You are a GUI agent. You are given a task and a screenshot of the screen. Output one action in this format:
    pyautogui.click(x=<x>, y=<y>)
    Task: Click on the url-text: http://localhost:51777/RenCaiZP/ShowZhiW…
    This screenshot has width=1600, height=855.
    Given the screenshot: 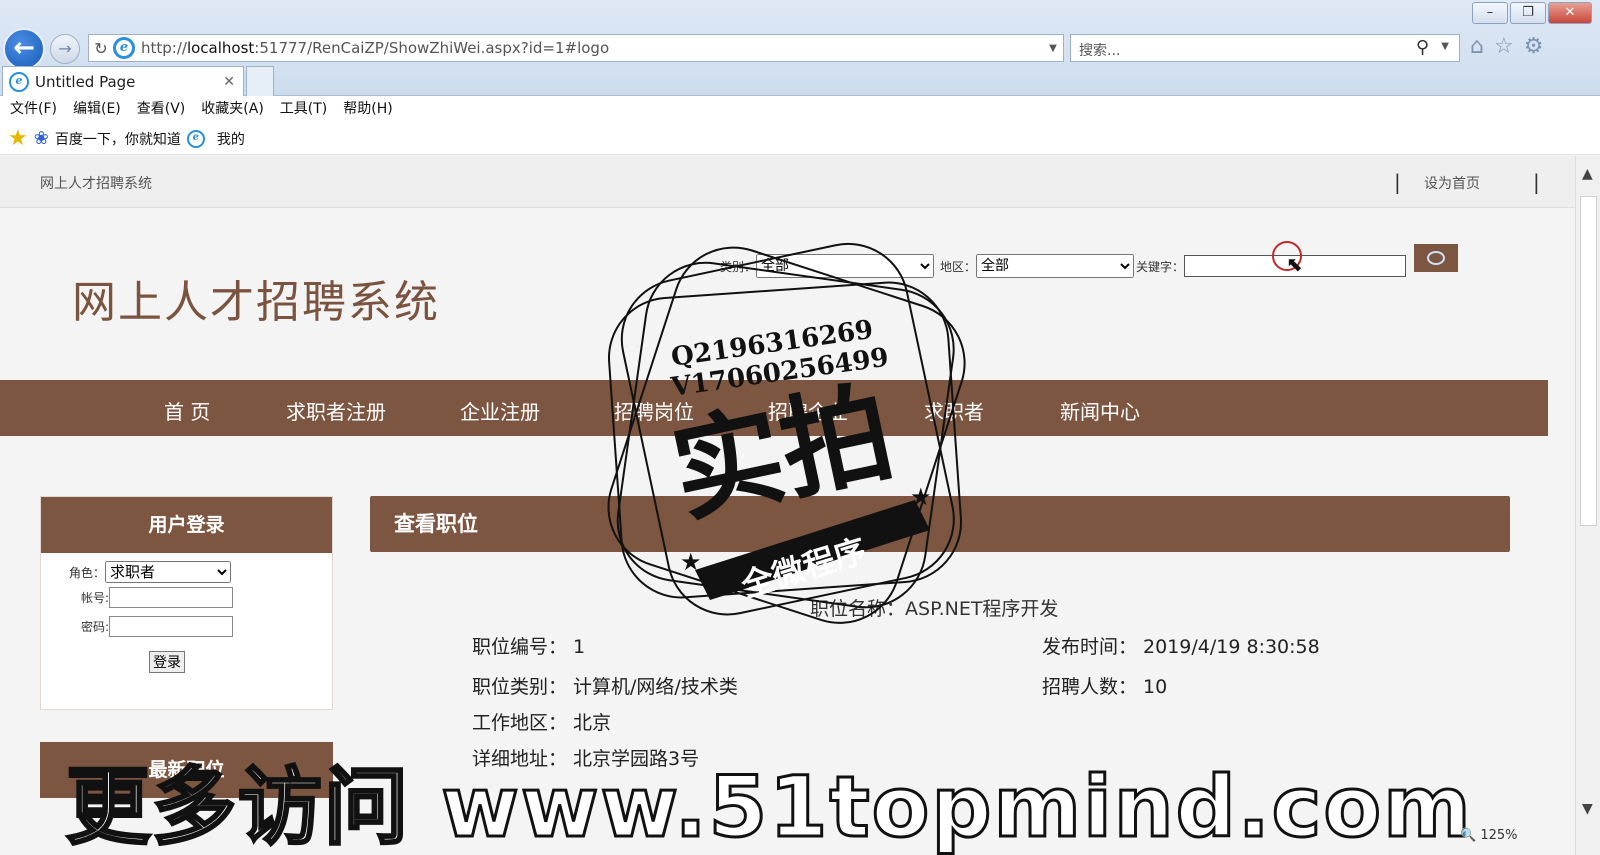 What is the action you would take?
    pyautogui.click(x=592, y=48)
    